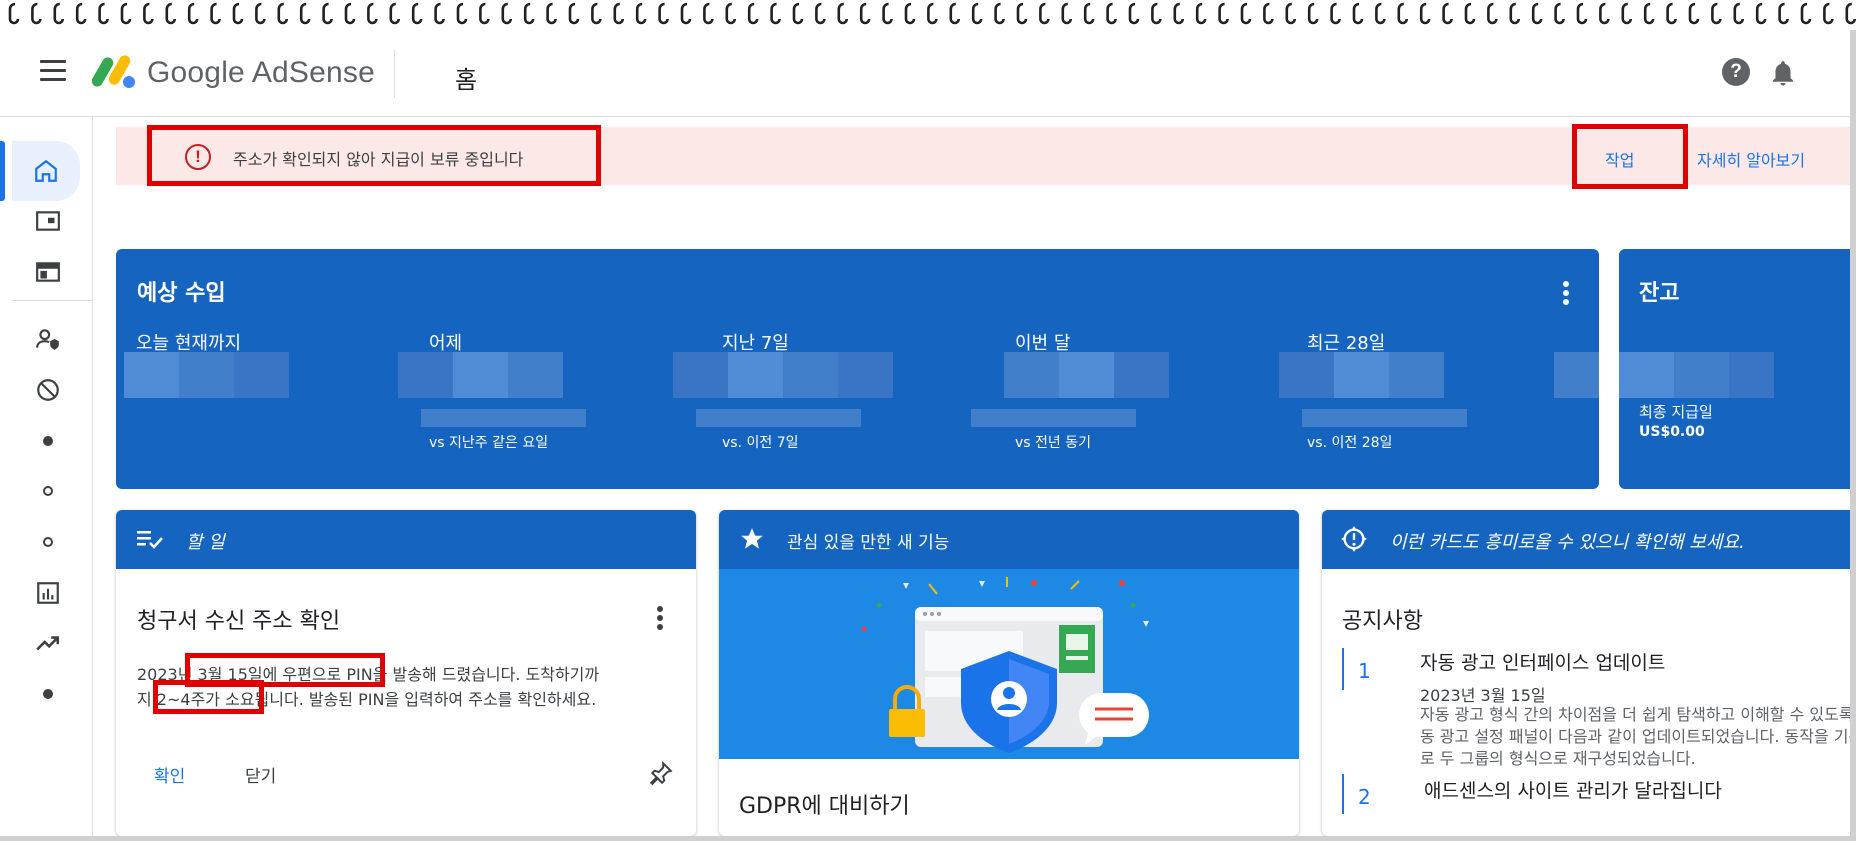  Describe the element at coordinates (1356, 669) in the screenshot. I see `notice-number: 1` at that location.